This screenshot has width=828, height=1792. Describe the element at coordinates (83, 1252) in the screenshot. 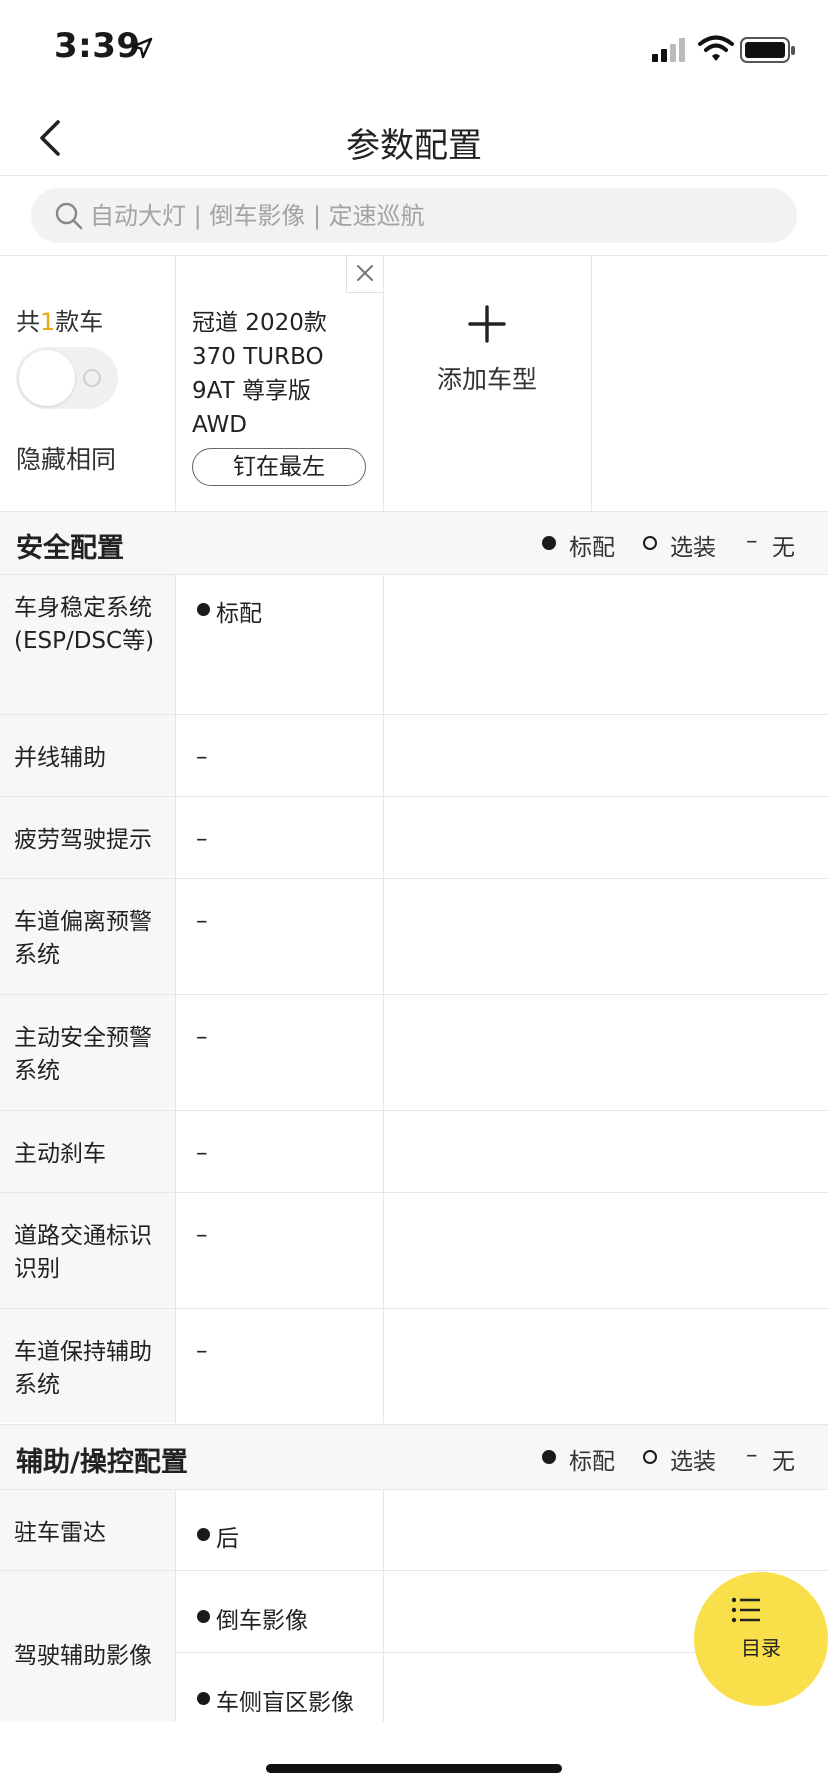

I see `row-label: 道路交通标识识别` at that location.